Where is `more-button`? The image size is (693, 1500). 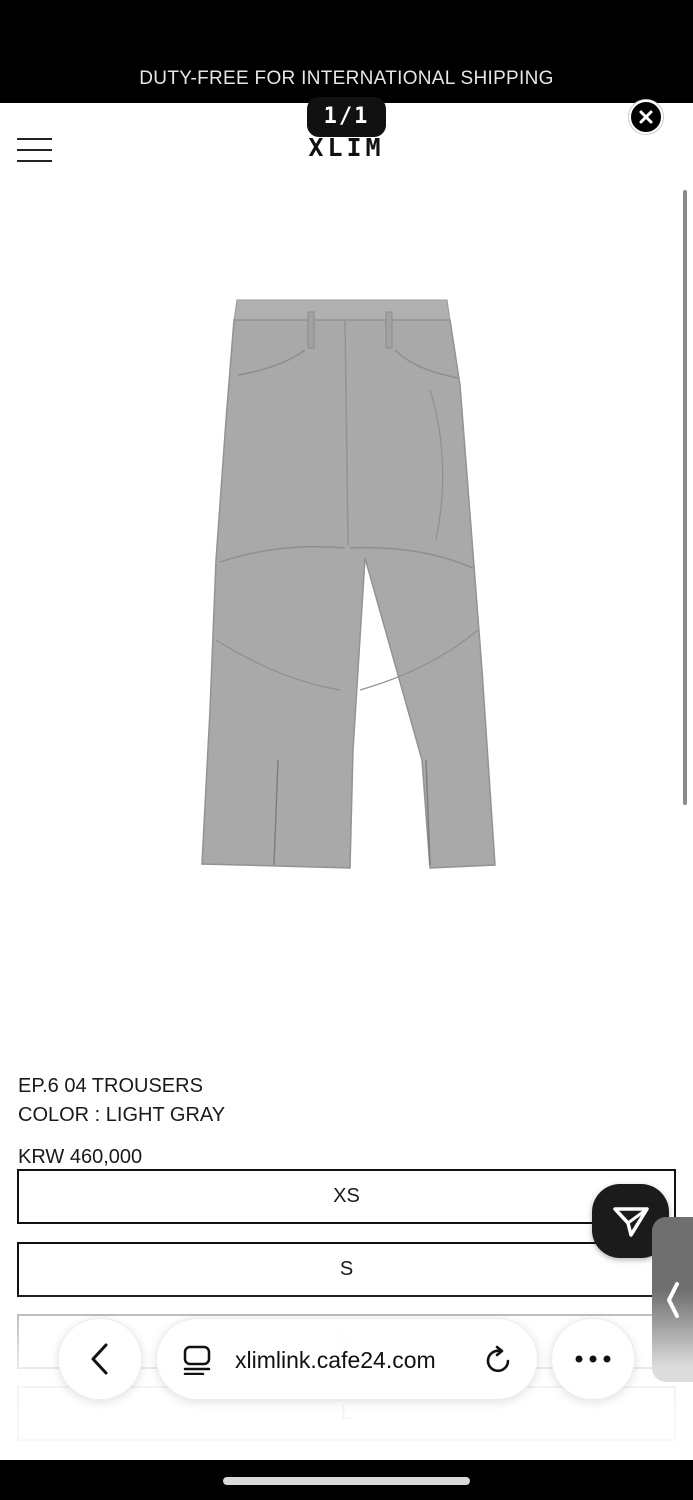 more-button is located at coordinates (593, 1359).